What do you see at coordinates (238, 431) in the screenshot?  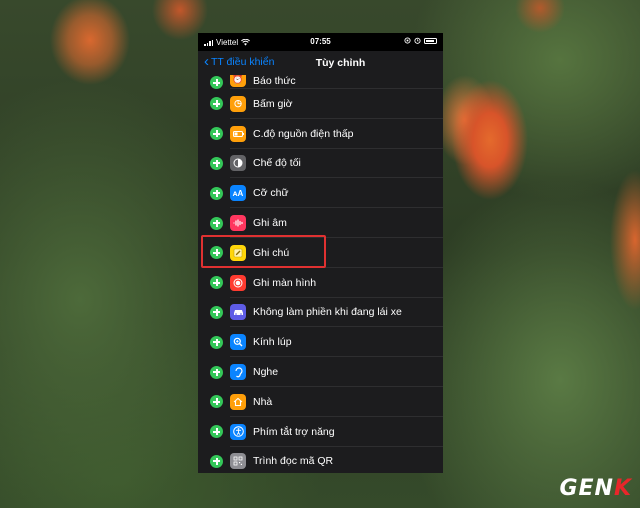 I see `accessibility-icon` at bounding box center [238, 431].